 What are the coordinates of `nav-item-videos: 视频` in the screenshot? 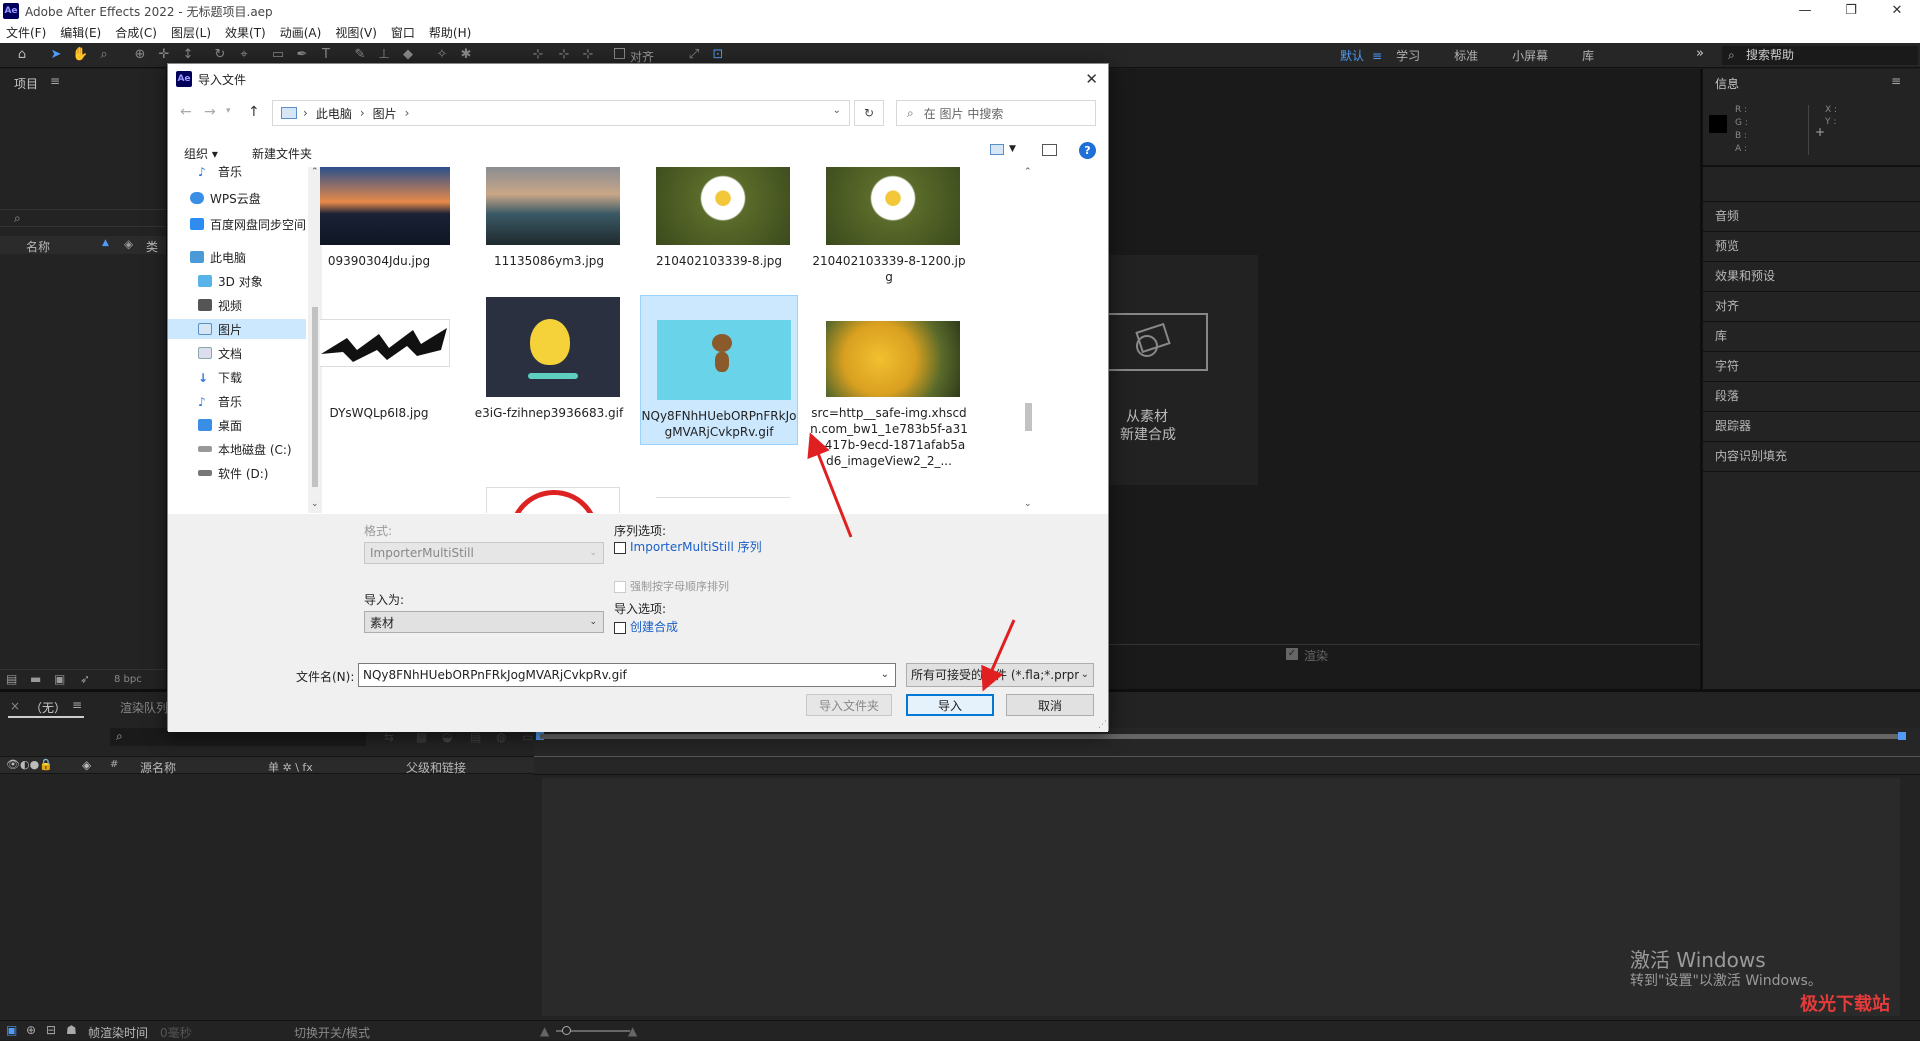 It's located at (220, 305).